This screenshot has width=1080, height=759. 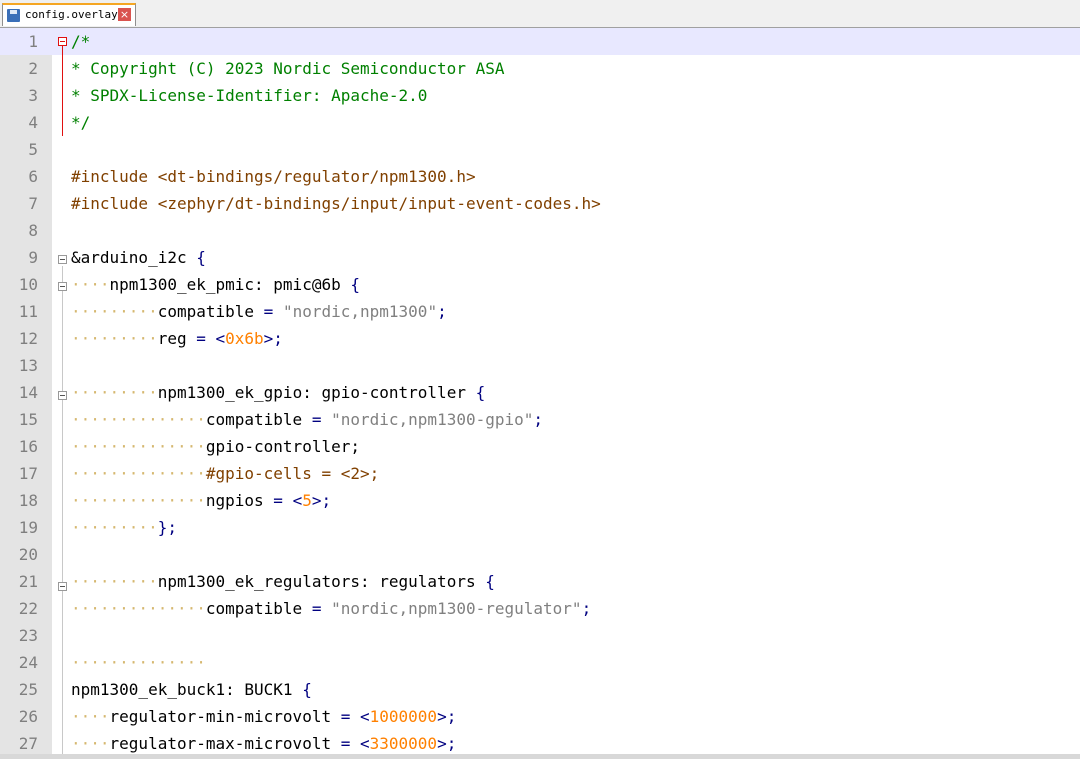 I want to click on code-line: 25 npm1300_ek_buck1: BUCK1 {, so click(x=540, y=689).